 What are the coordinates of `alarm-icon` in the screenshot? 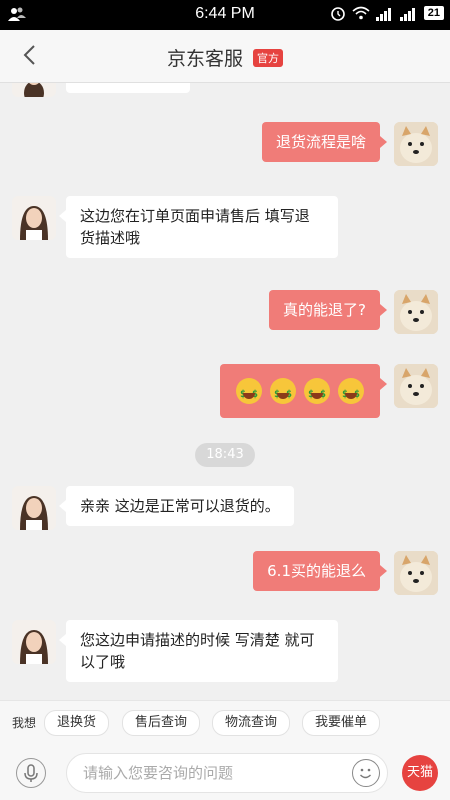 It's located at (337, 14).